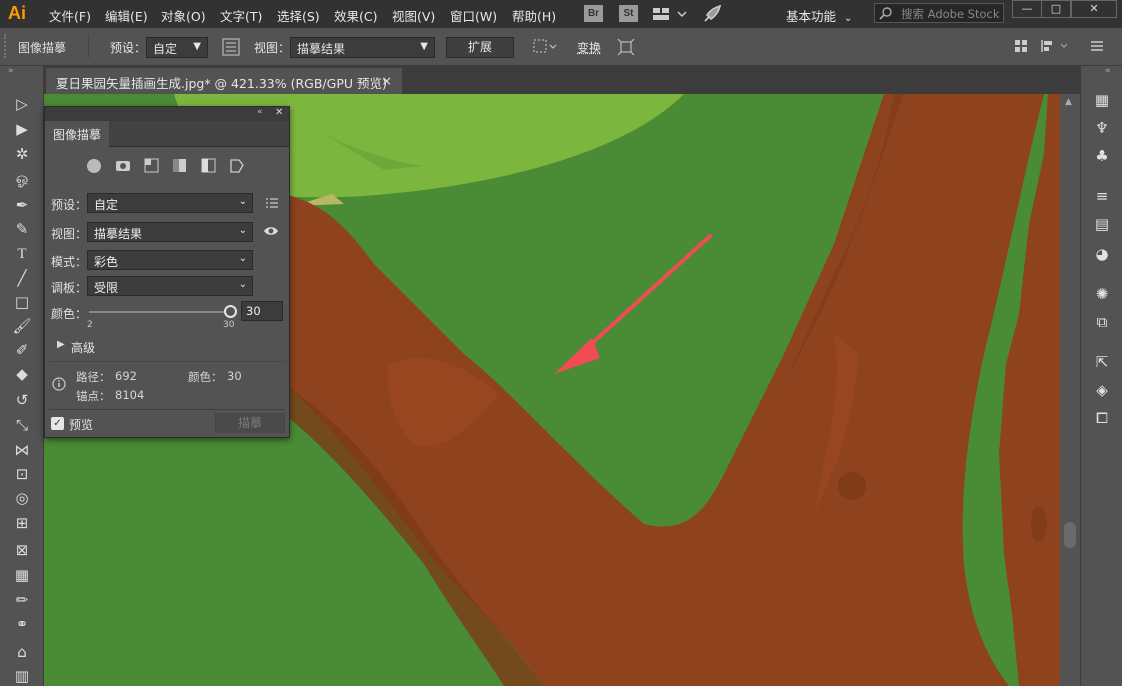  Describe the element at coordinates (231, 47) in the screenshot. I see `preset-menu-icon` at that location.